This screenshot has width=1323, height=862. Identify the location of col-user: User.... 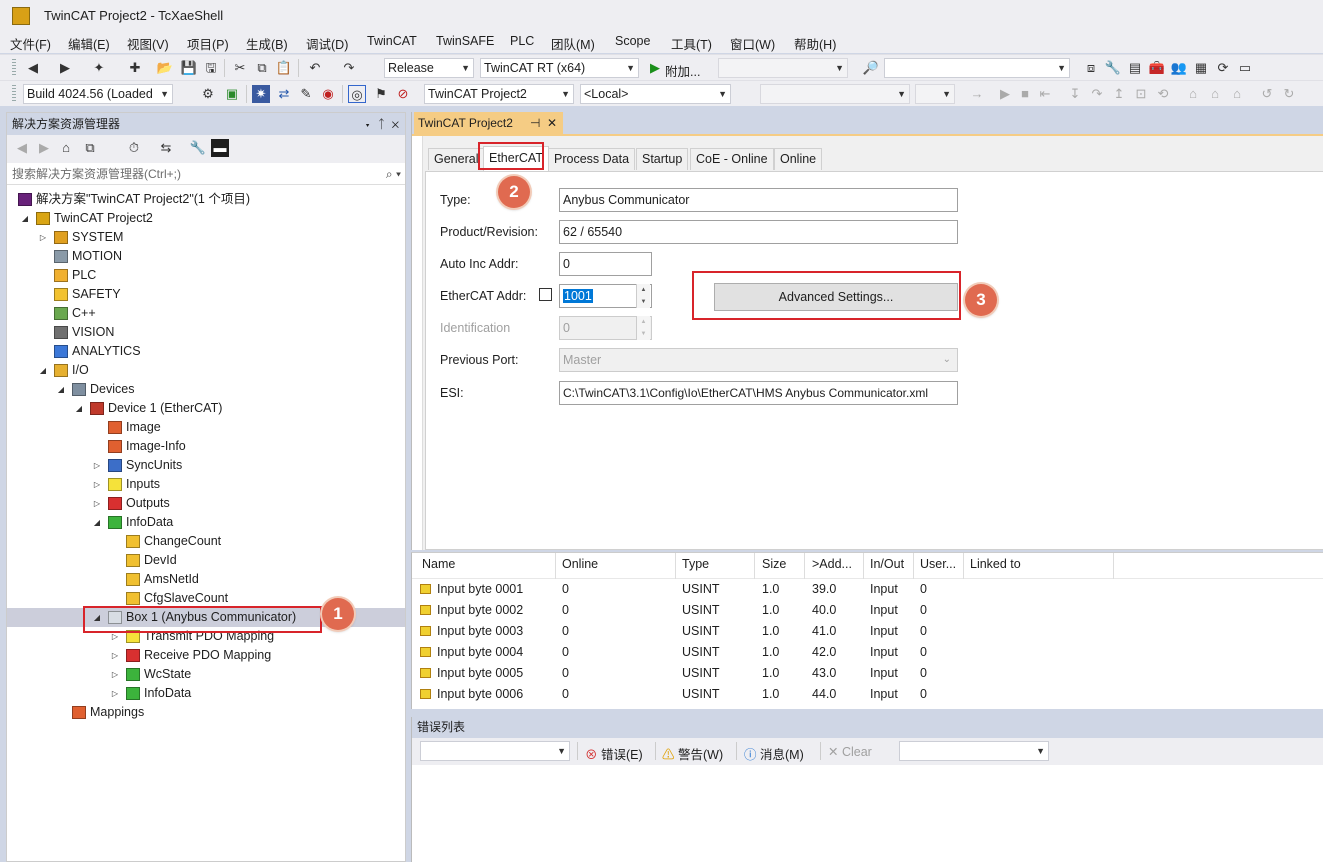
(938, 564).